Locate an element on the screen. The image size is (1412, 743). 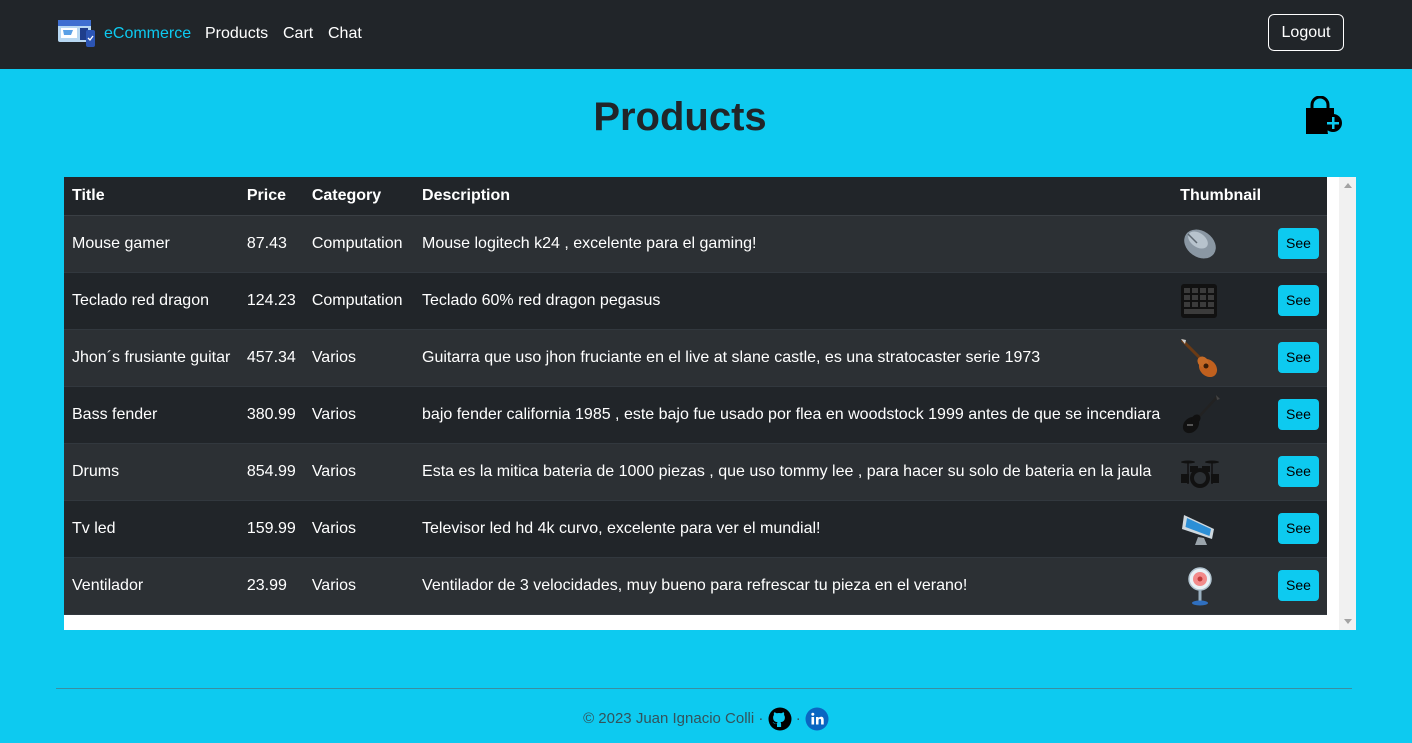
cell-price: 124.23 is located at coordinates (271, 301).